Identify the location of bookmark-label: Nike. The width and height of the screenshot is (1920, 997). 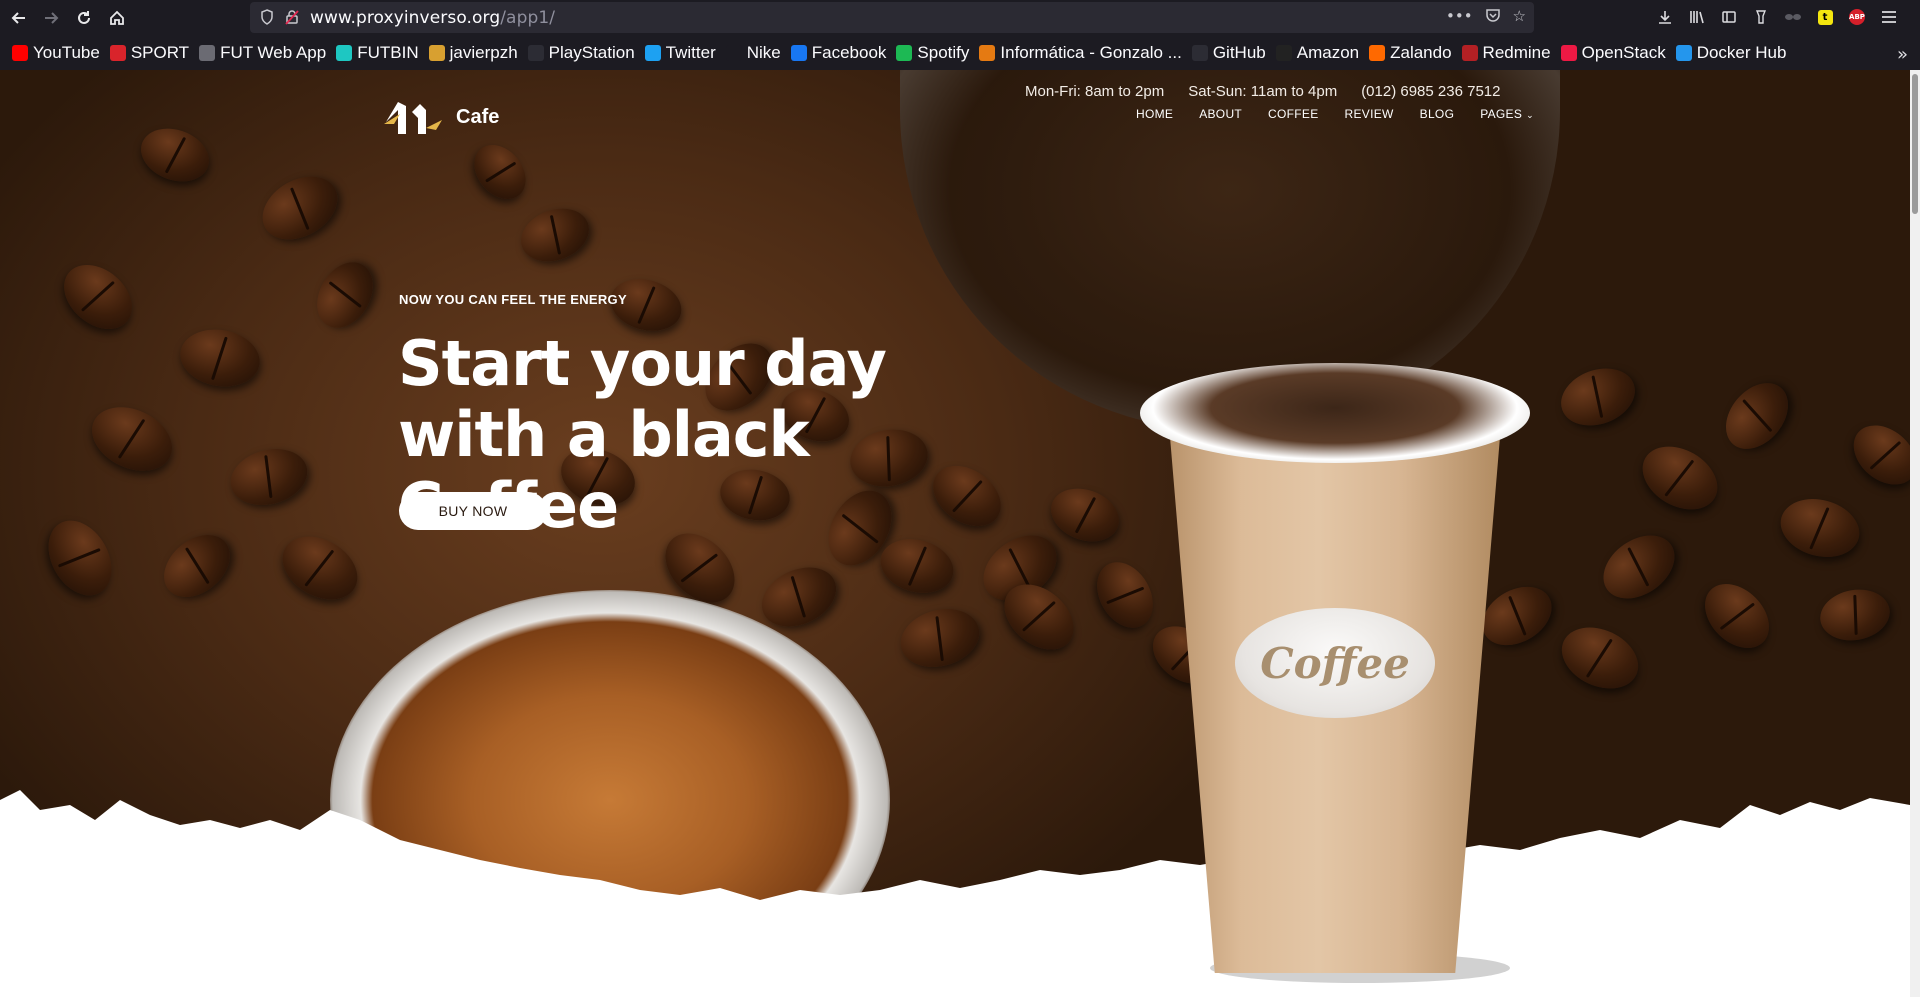
(763, 52).